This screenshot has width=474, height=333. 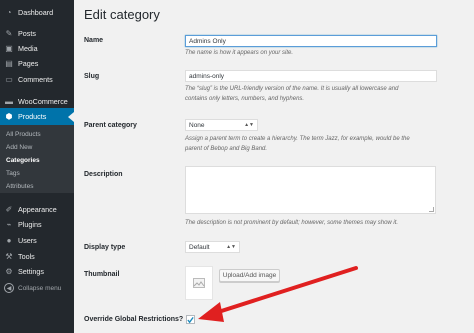 I want to click on pages-icon: ▤, so click(x=9, y=63).